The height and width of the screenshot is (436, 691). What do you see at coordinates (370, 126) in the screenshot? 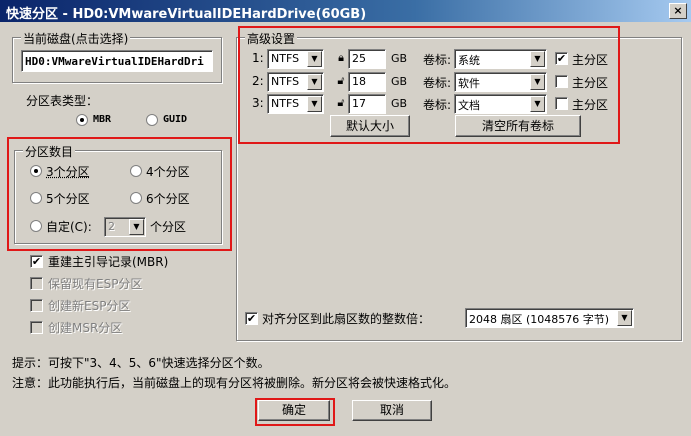
I see `default-size-button: 默认大小` at bounding box center [370, 126].